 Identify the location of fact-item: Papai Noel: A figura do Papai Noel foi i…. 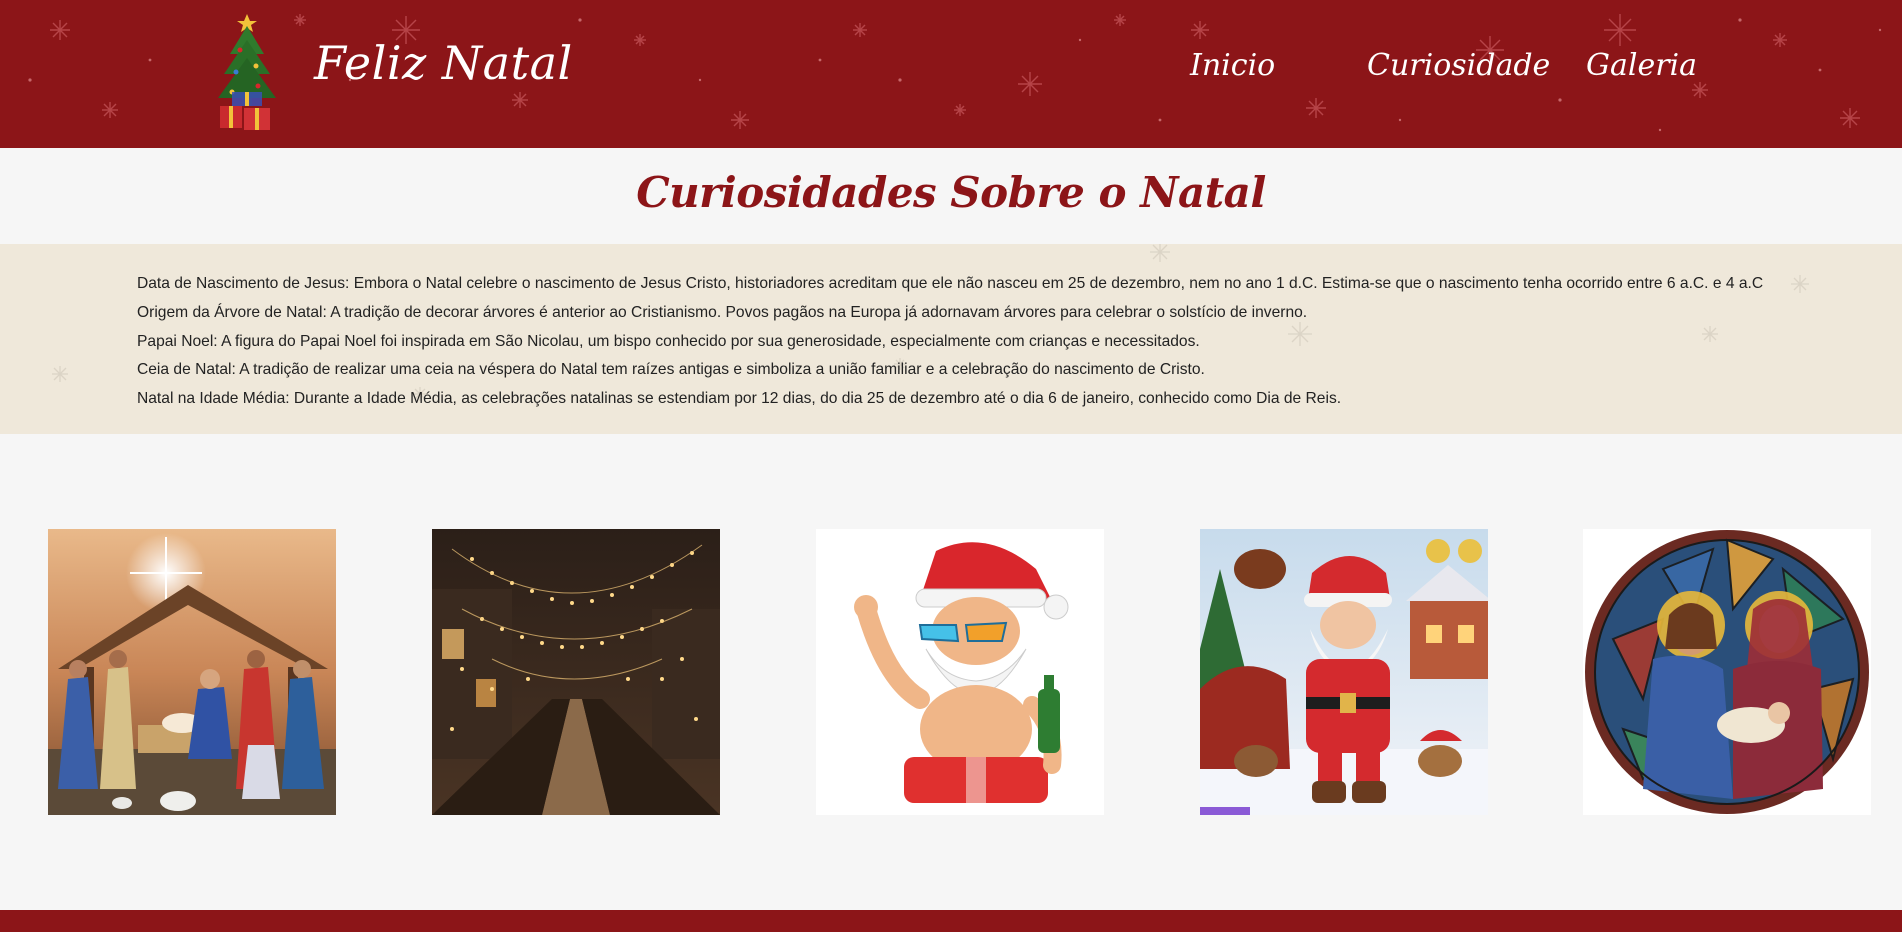
(668, 341).